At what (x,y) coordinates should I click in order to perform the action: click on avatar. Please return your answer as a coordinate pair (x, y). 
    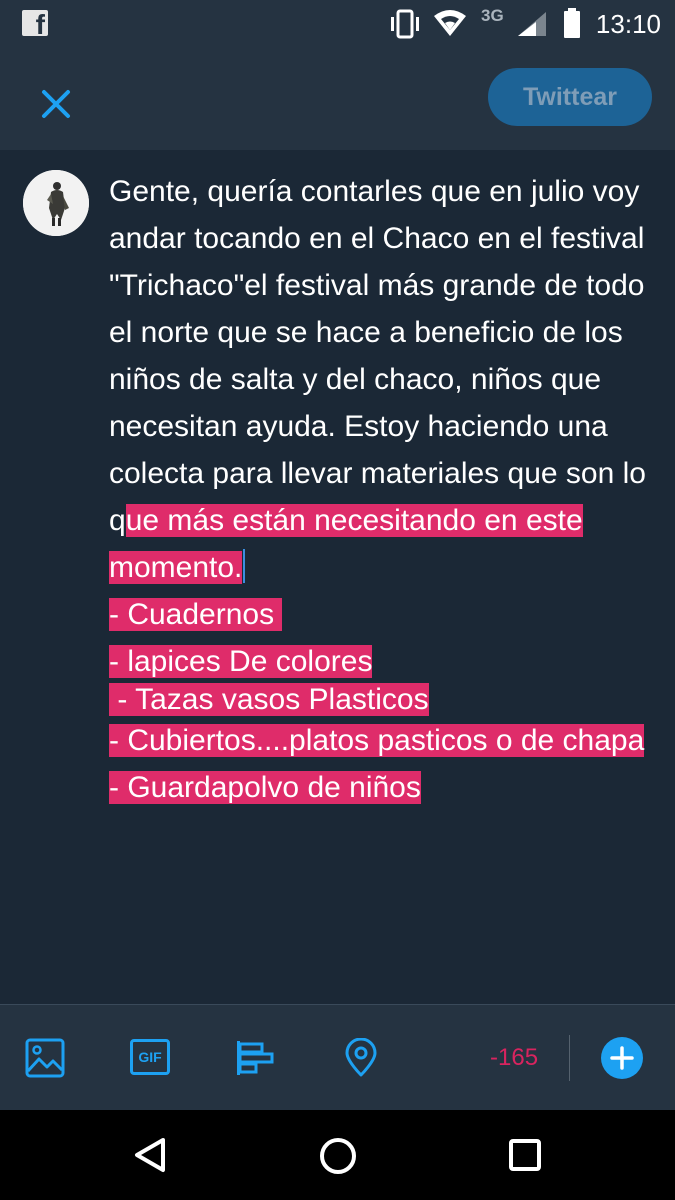
    Looking at the image, I should click on (56, 203).